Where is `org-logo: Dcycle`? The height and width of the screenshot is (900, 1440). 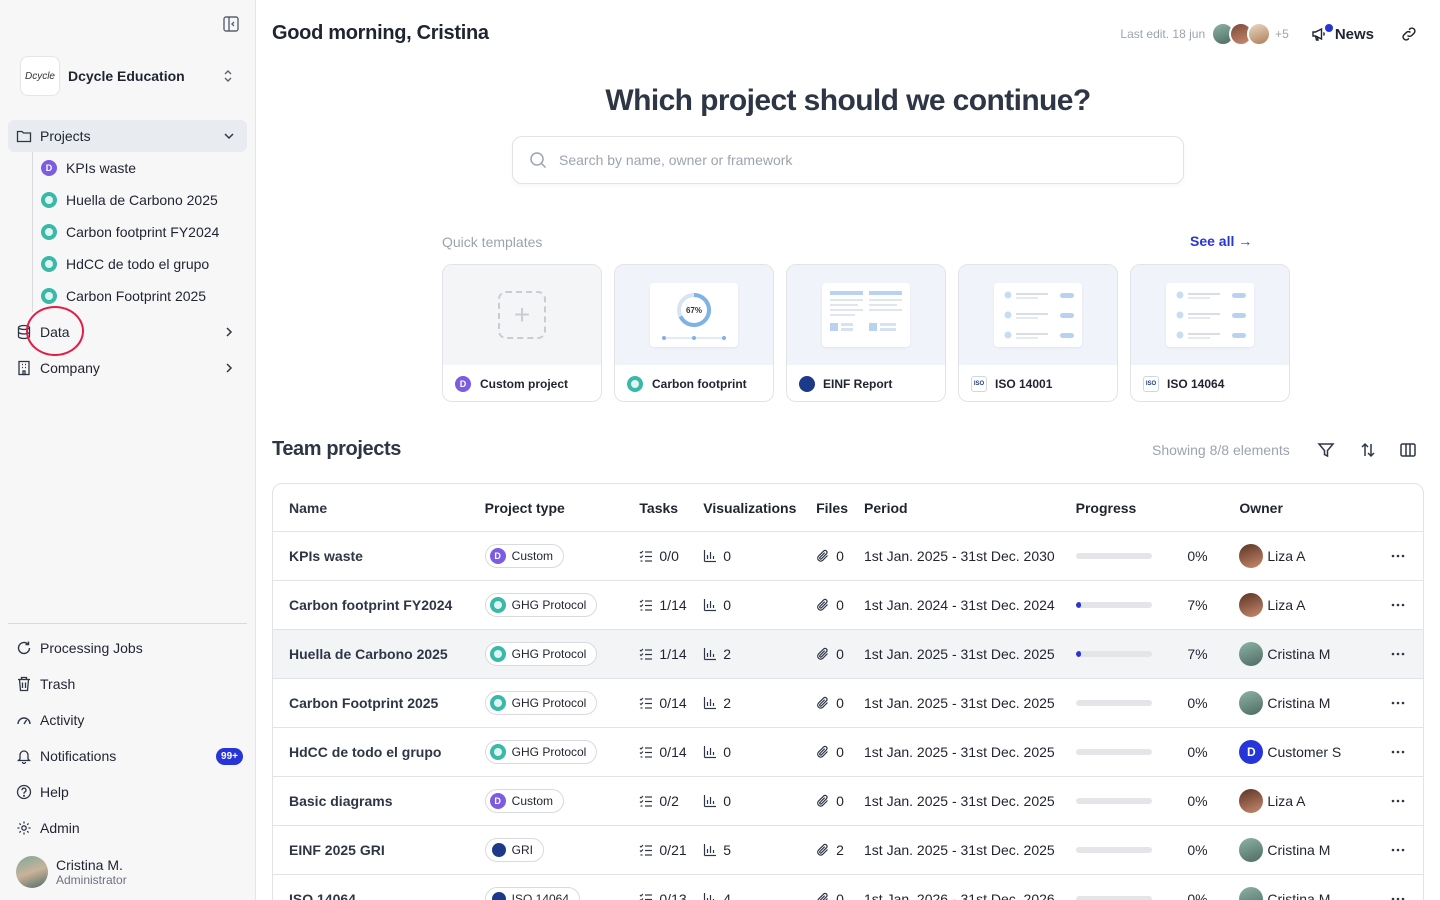 org-logo: Dcycle is located at coordinates (40, 76).